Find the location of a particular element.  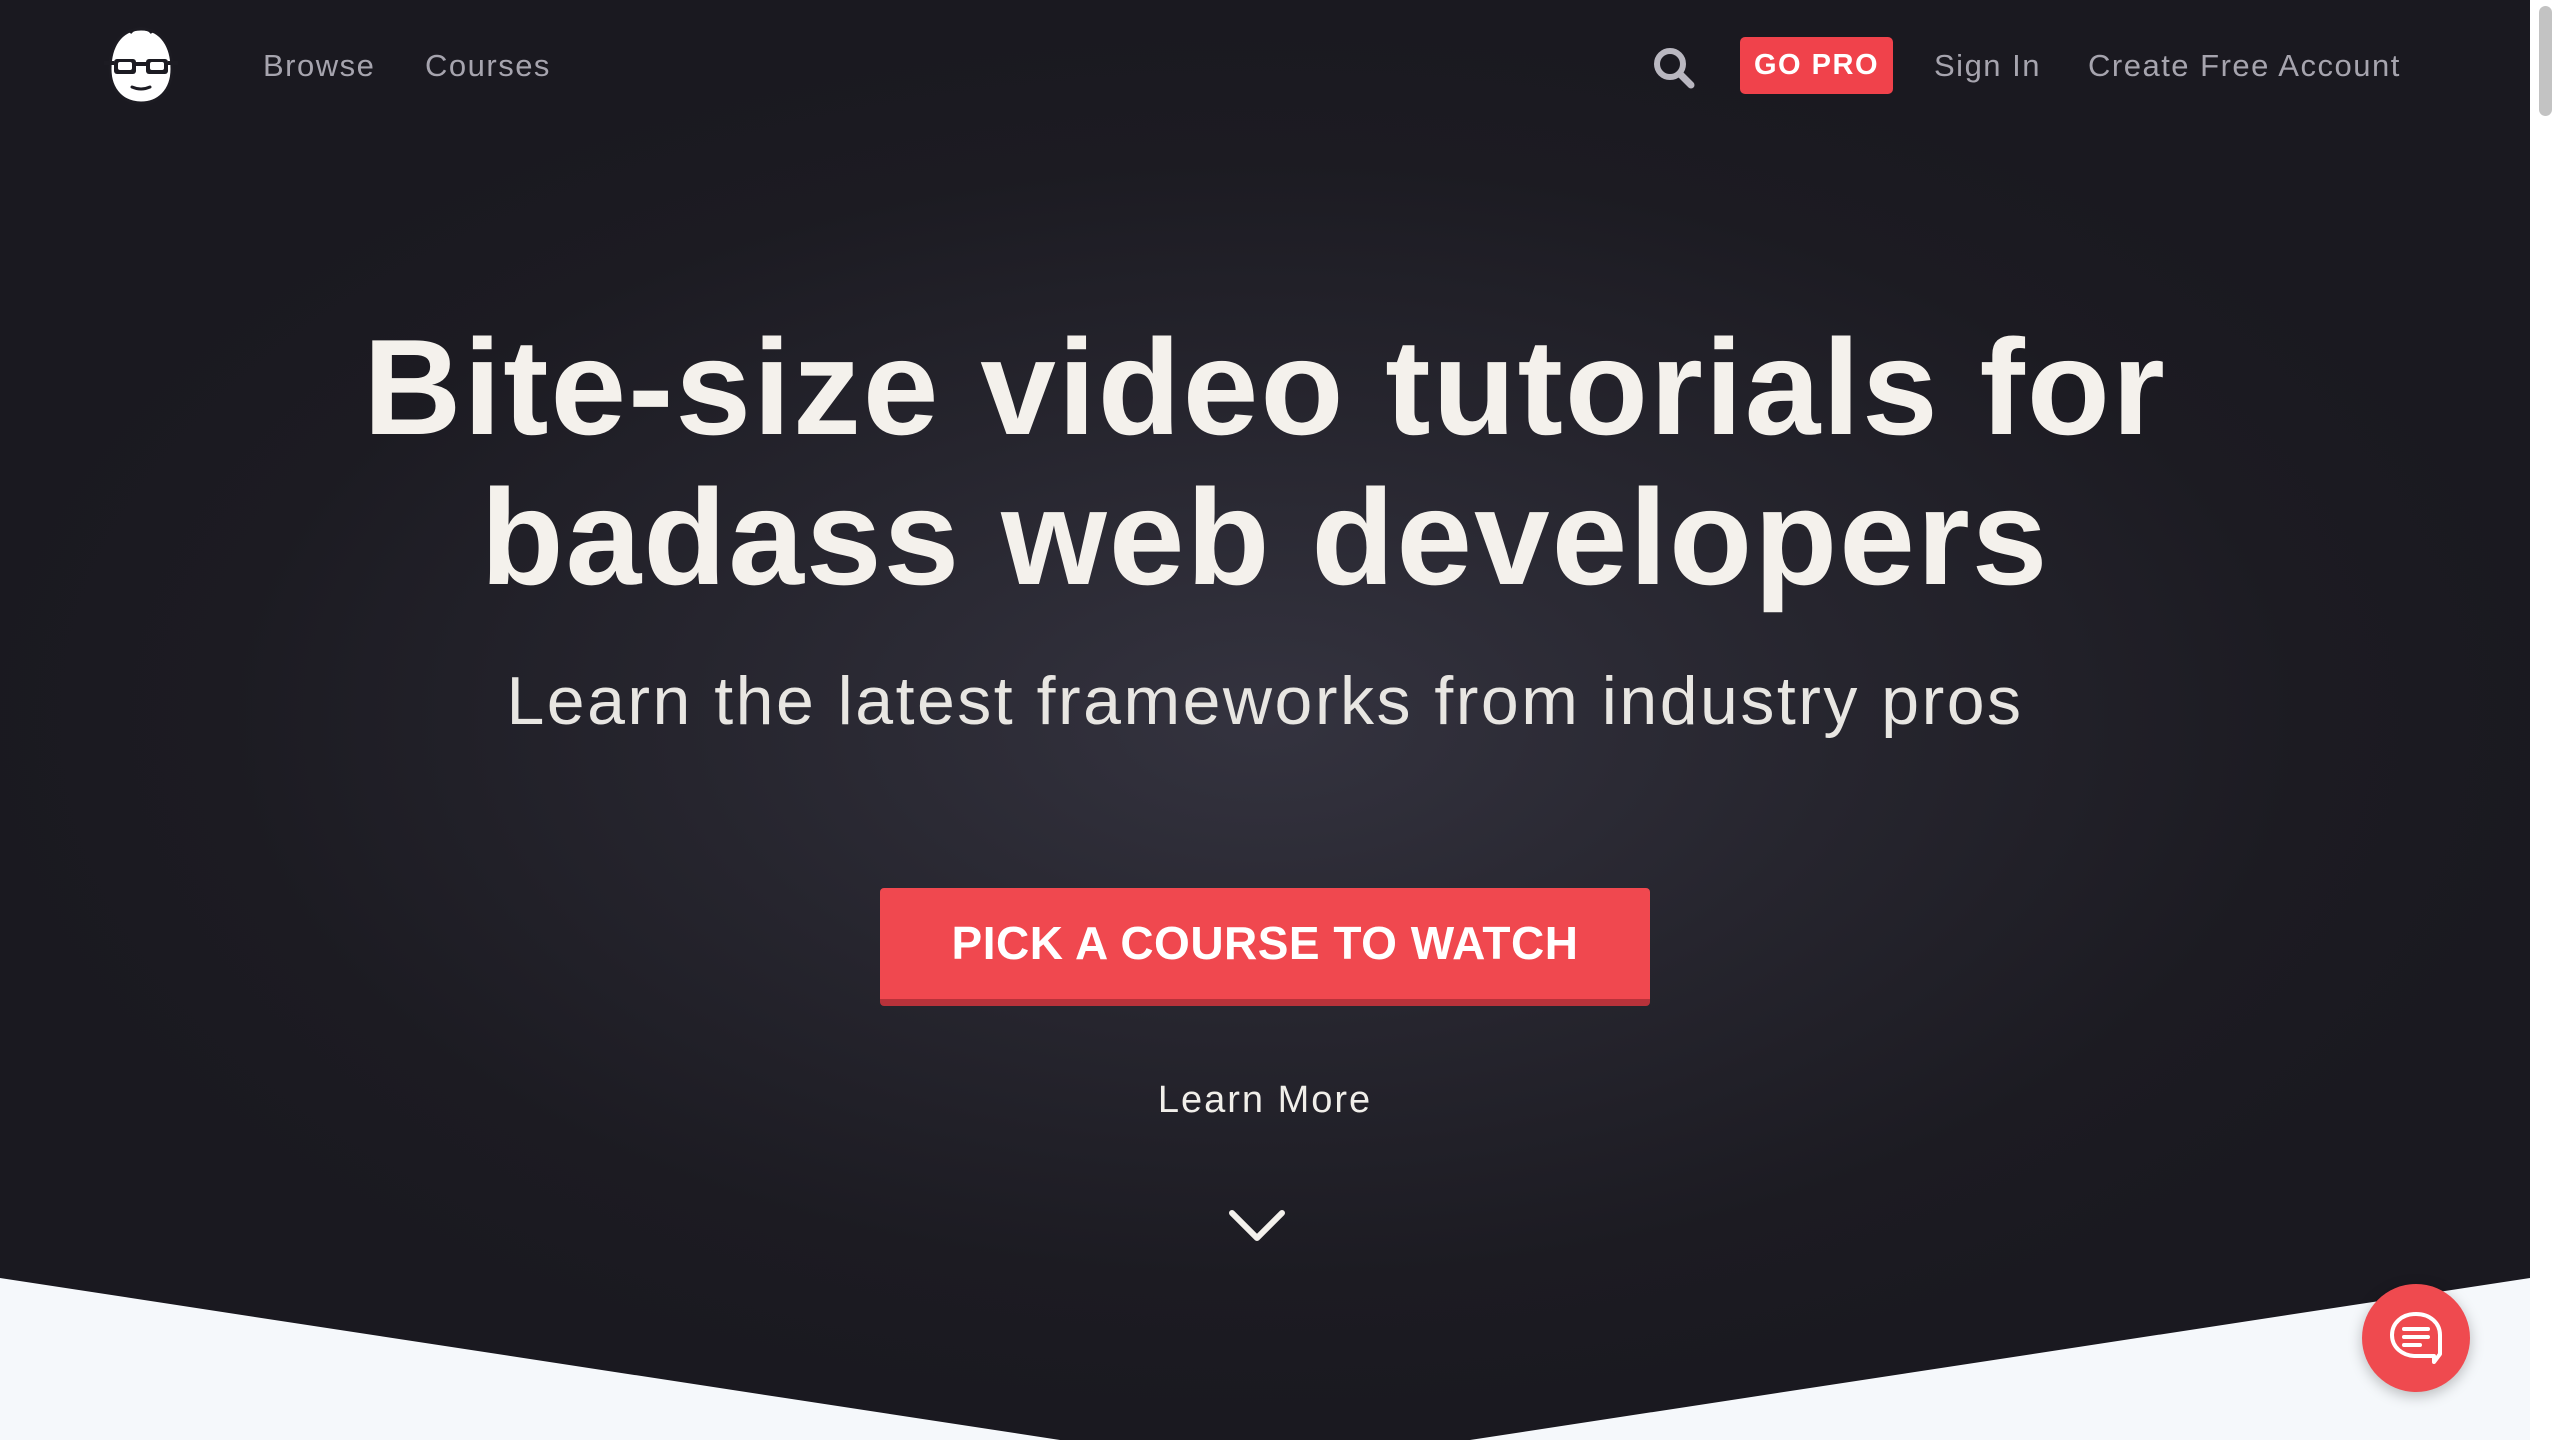

chat-bubble-icon is located at coordinates (2416, 1338).